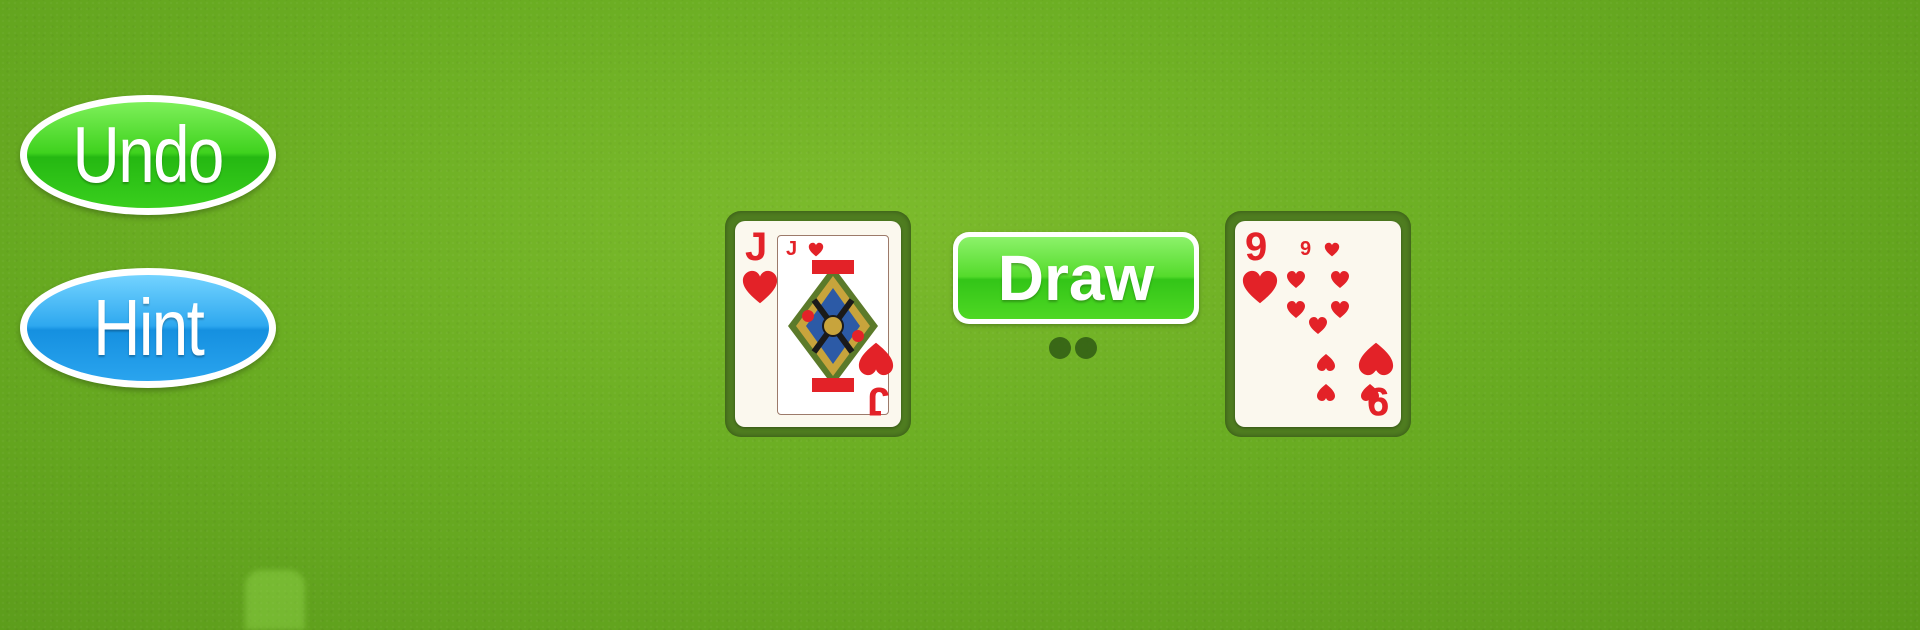 The image size is (1920, 630). What do you see at coordinates (1073, 348) in the screenshot?
I see `stock-indicator` at bounding box center [1073, 348].